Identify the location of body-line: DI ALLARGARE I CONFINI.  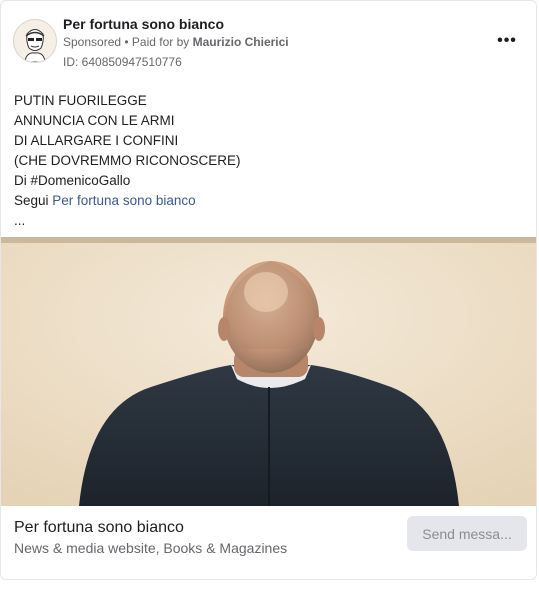
(96, 140).